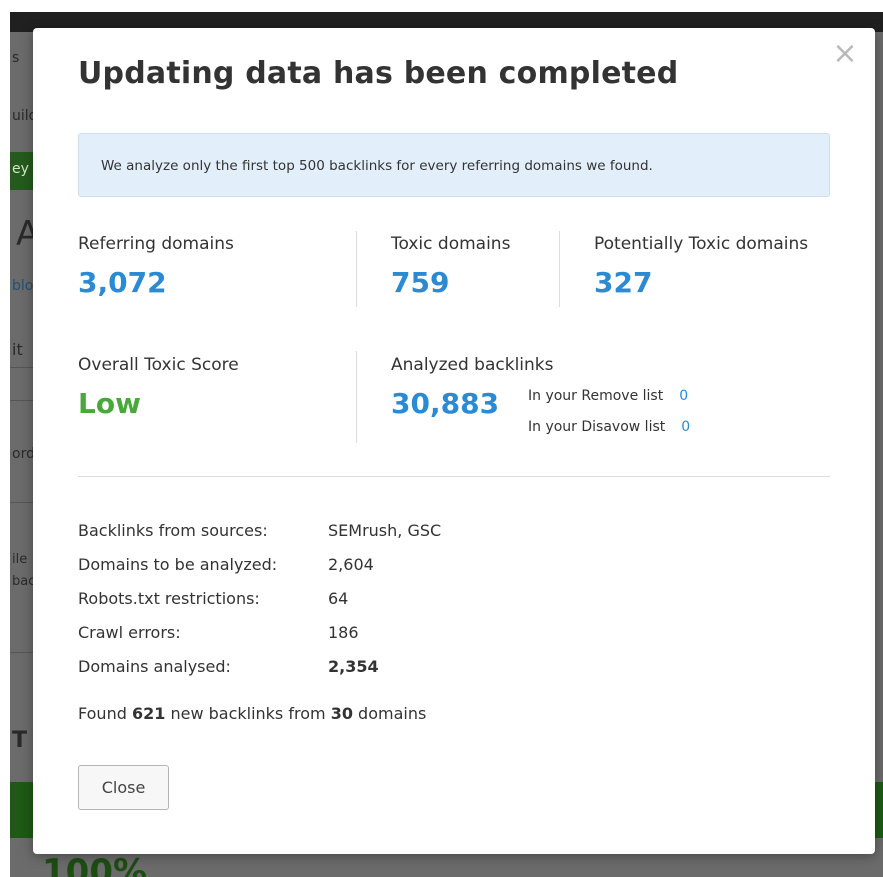 The height and width of the screenshot is (877, 883). What do you see at coordinates (16, 58) in the screenshot?
I see `background-text: s` at bounding box center [16, 58].